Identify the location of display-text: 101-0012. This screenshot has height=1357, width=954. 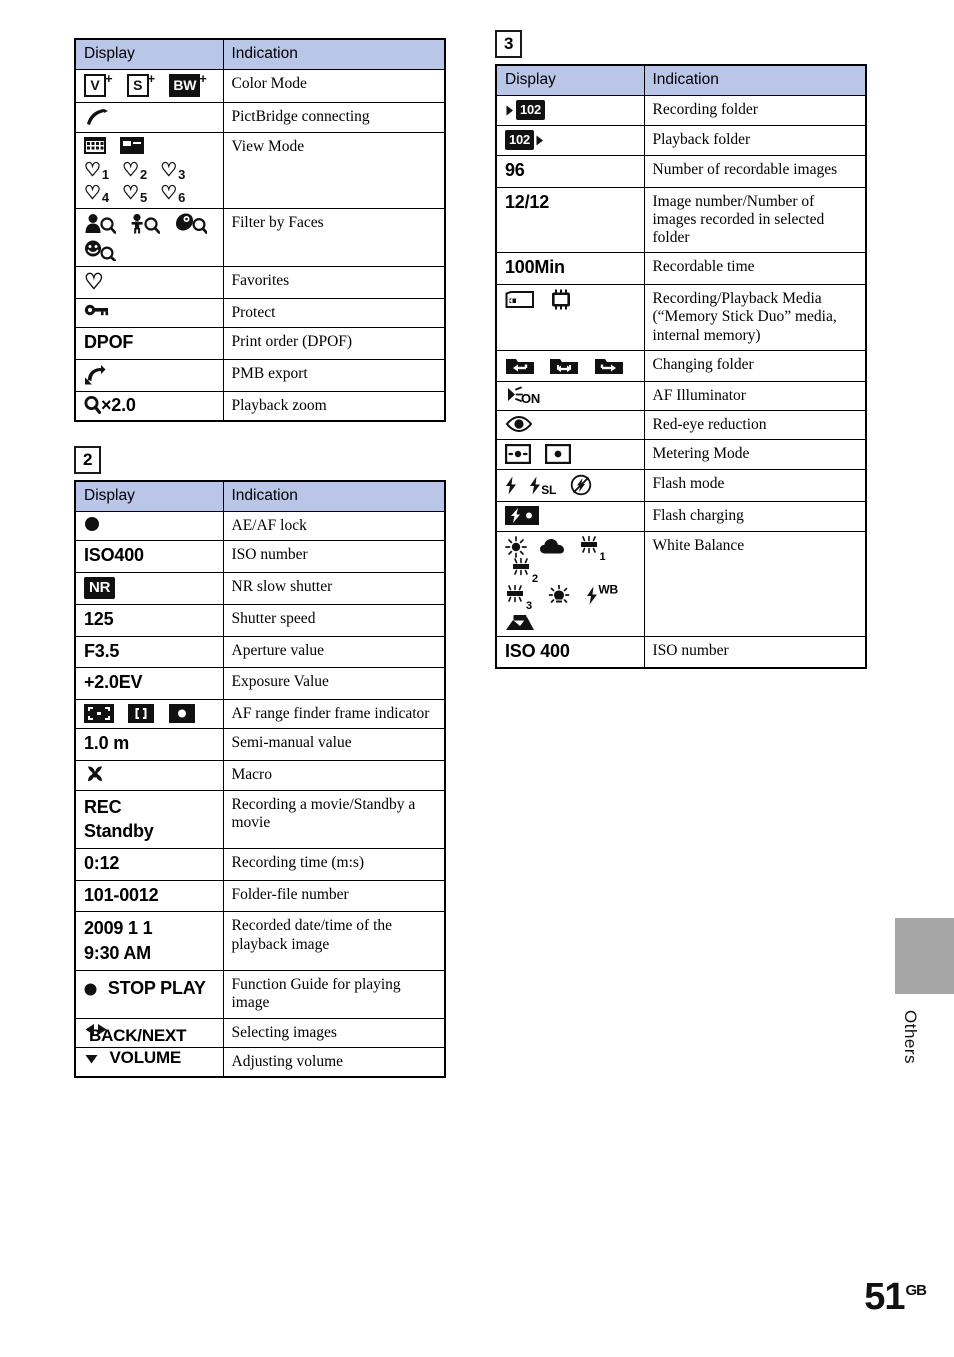
(121, 894).